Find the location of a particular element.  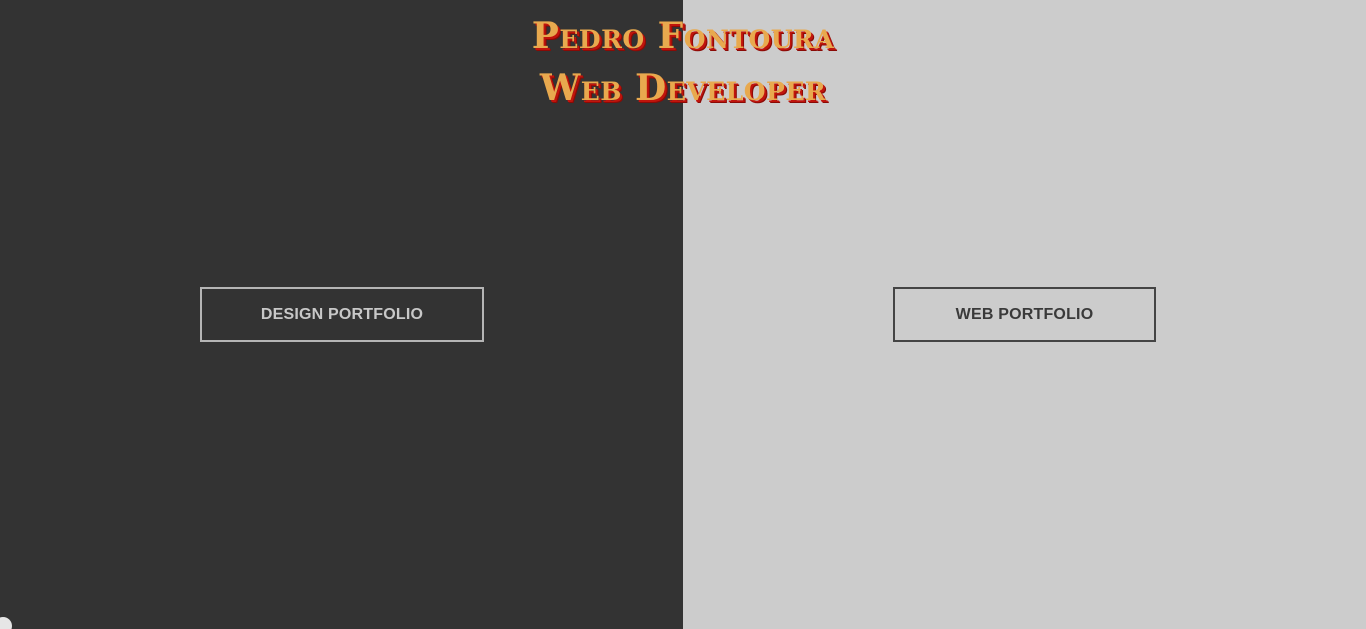

web-portfolio-button: WEB PORTFOLIO is located at coordinates (1024, 314).